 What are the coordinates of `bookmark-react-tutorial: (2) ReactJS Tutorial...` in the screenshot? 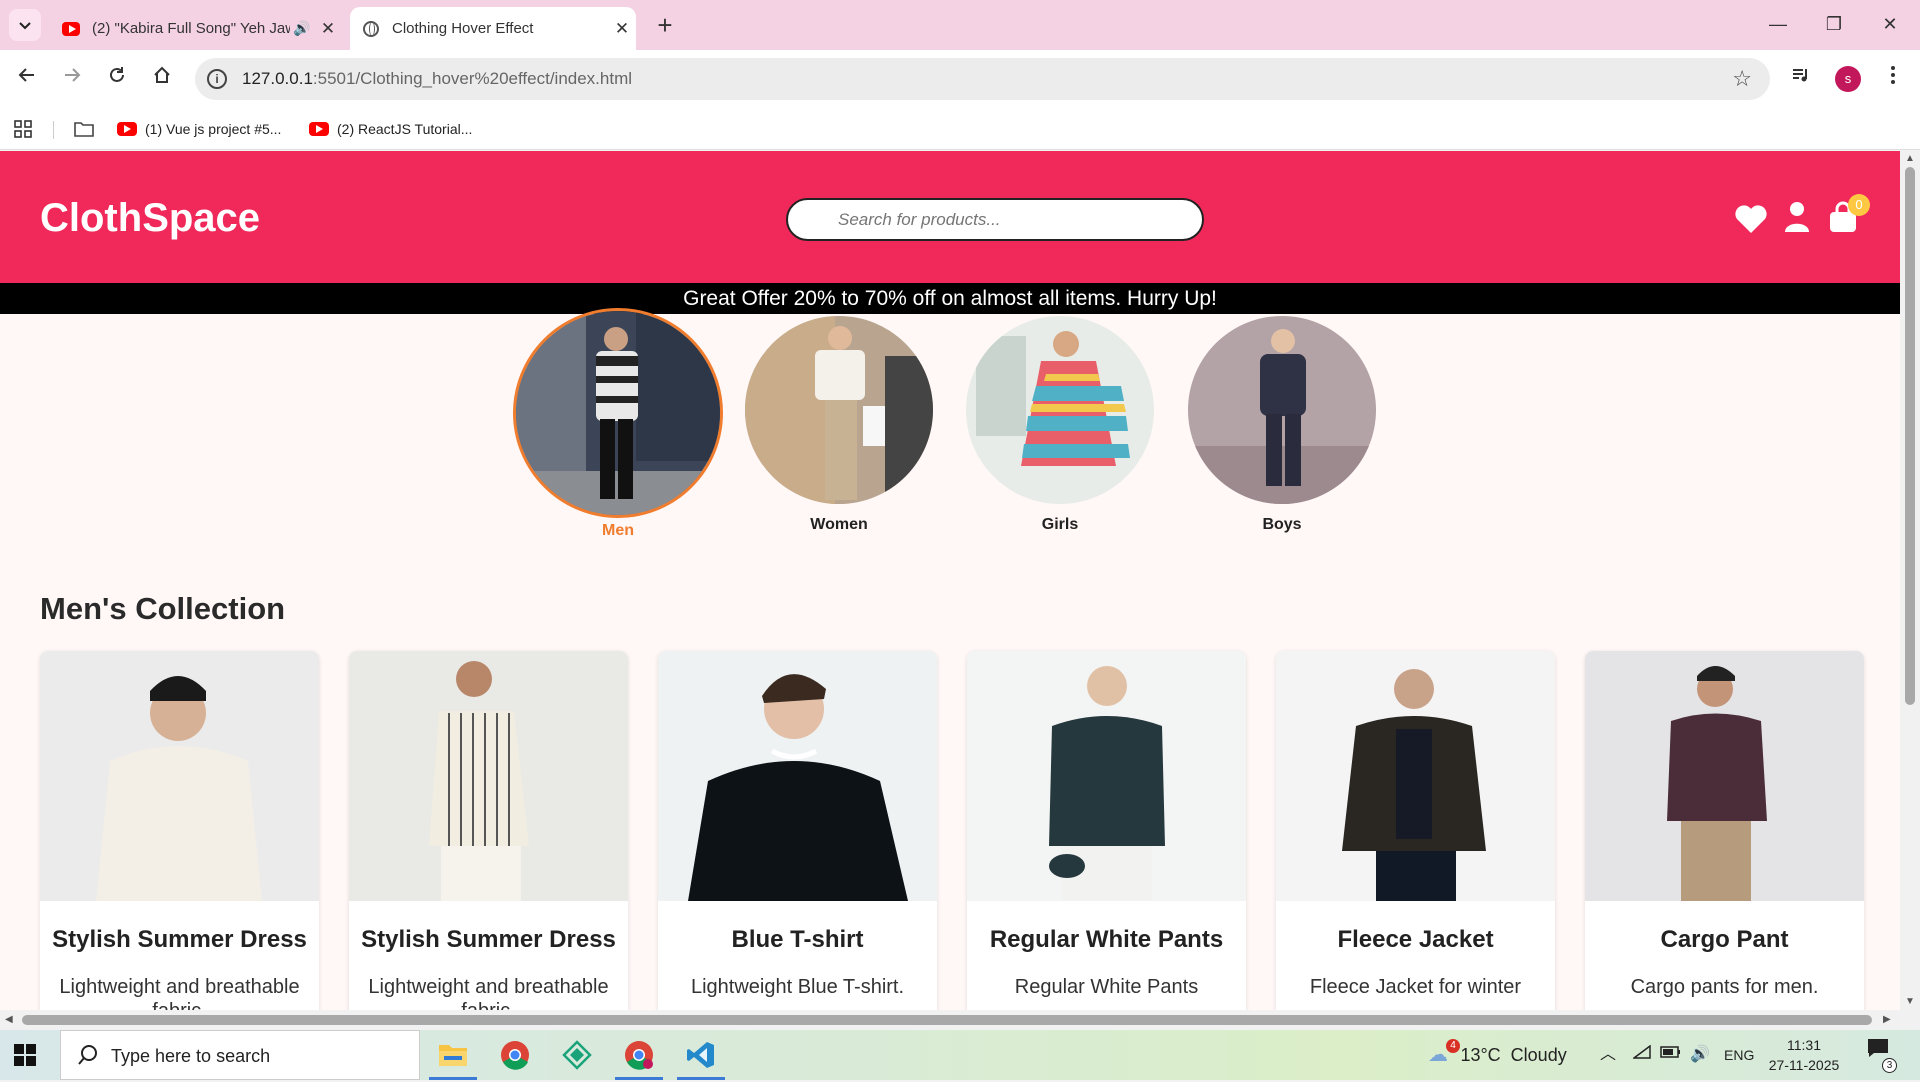 It's located at (390, 129).